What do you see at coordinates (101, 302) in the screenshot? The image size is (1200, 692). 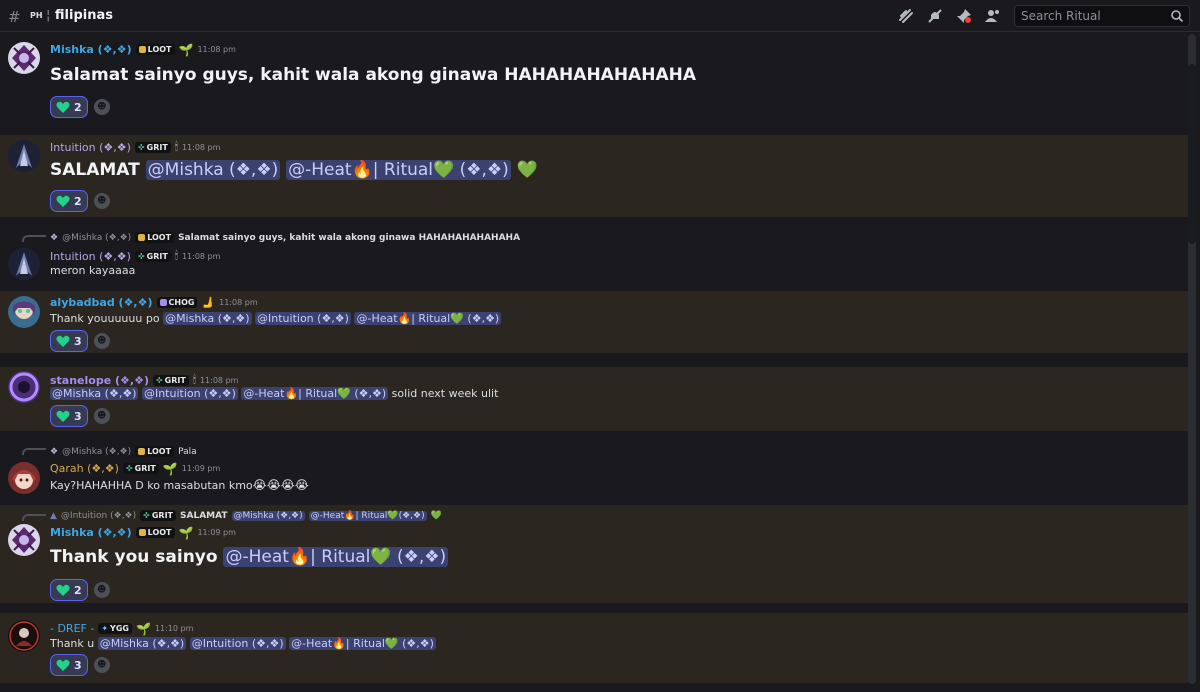 I see `author-name: alybadbad (❖,❖)` at bounding box center [101, 302].